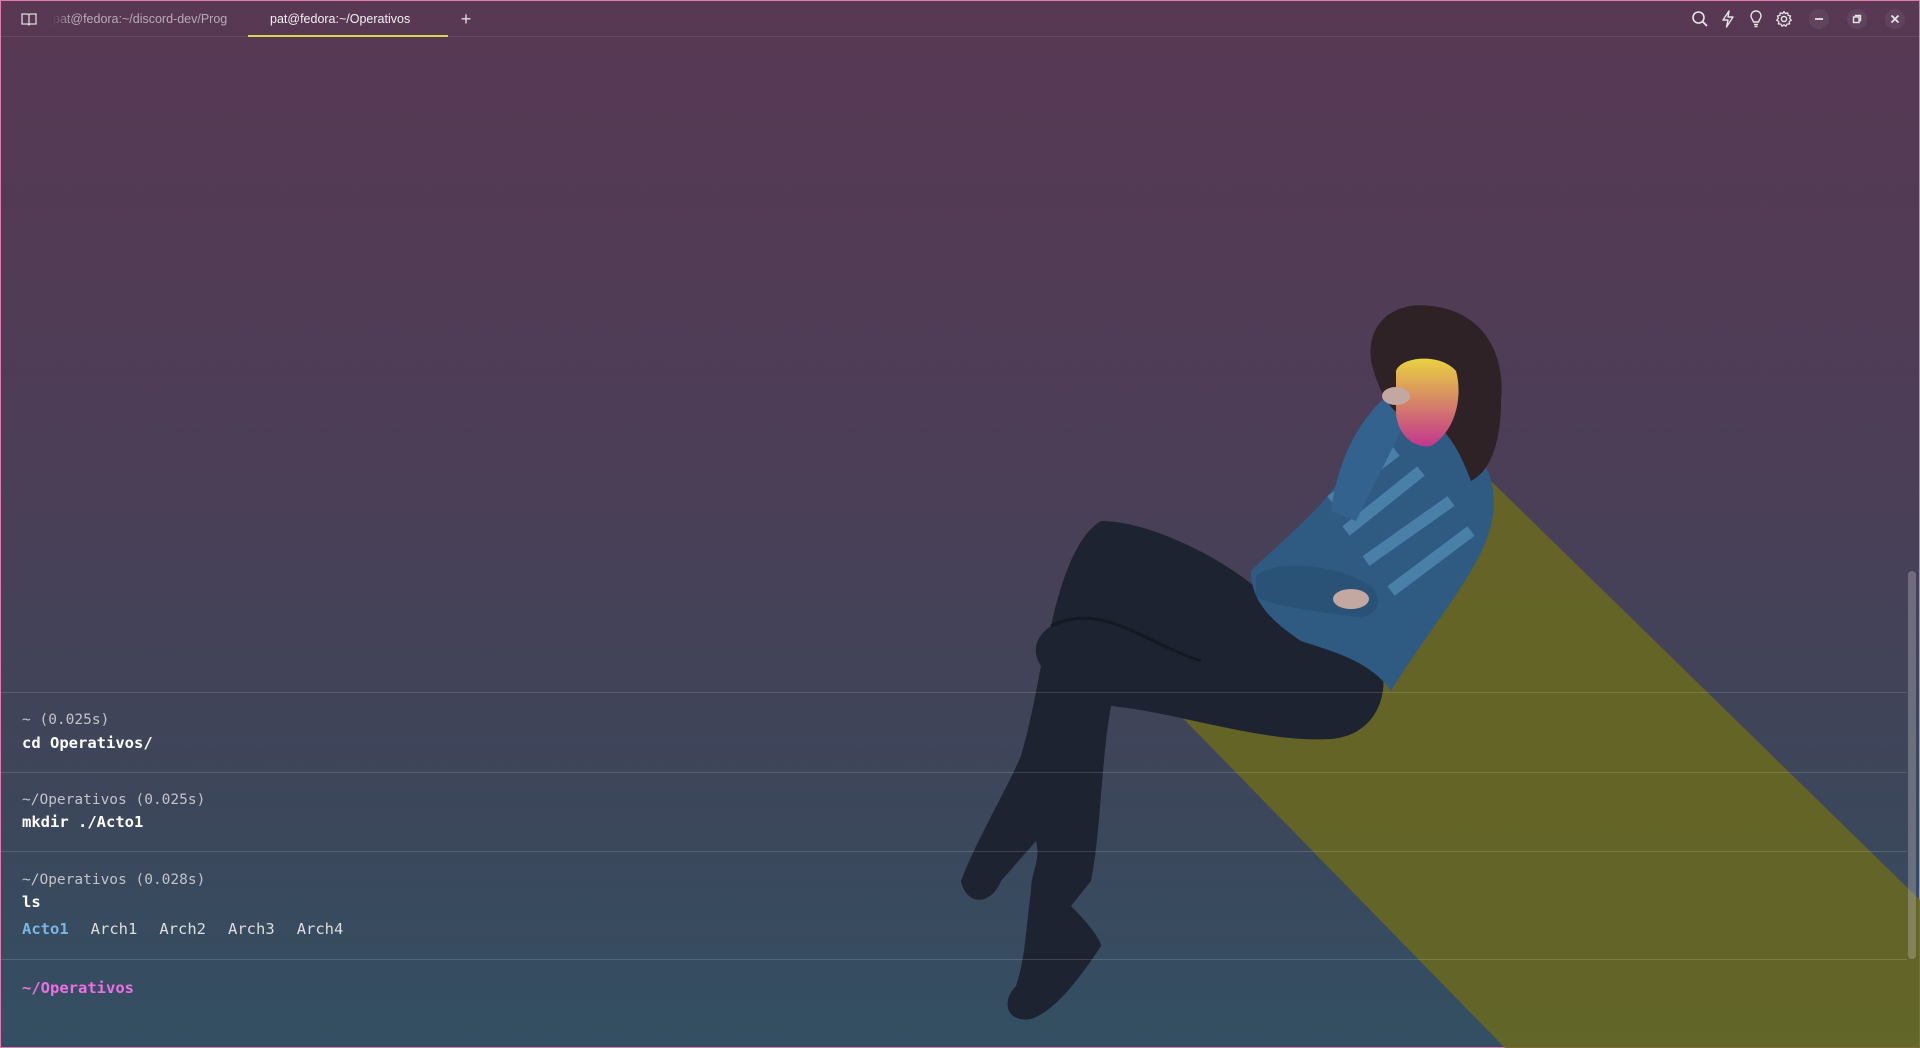 The width and height of the screenshot is (1920, 1048). What do you see at coordinates (1700, 19) in the screenshot?
I see `search-icon` at bounding box center [1700, 19].